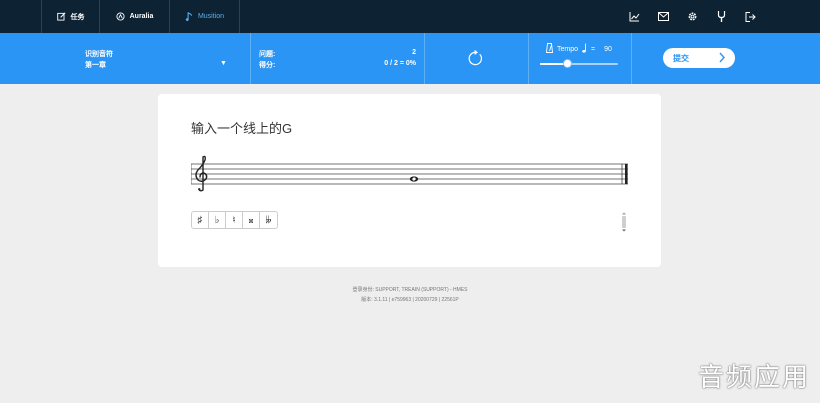  I want to click on tab-musition: Musition, so click(204, 16).